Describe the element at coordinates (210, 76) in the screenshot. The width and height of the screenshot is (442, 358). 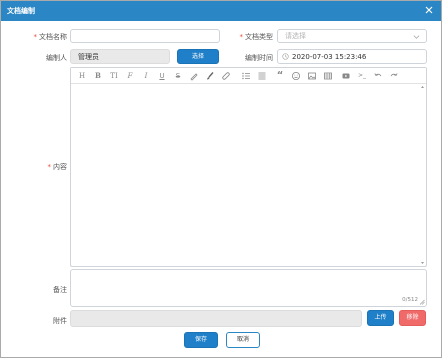
I see `brush-icon` at that location.